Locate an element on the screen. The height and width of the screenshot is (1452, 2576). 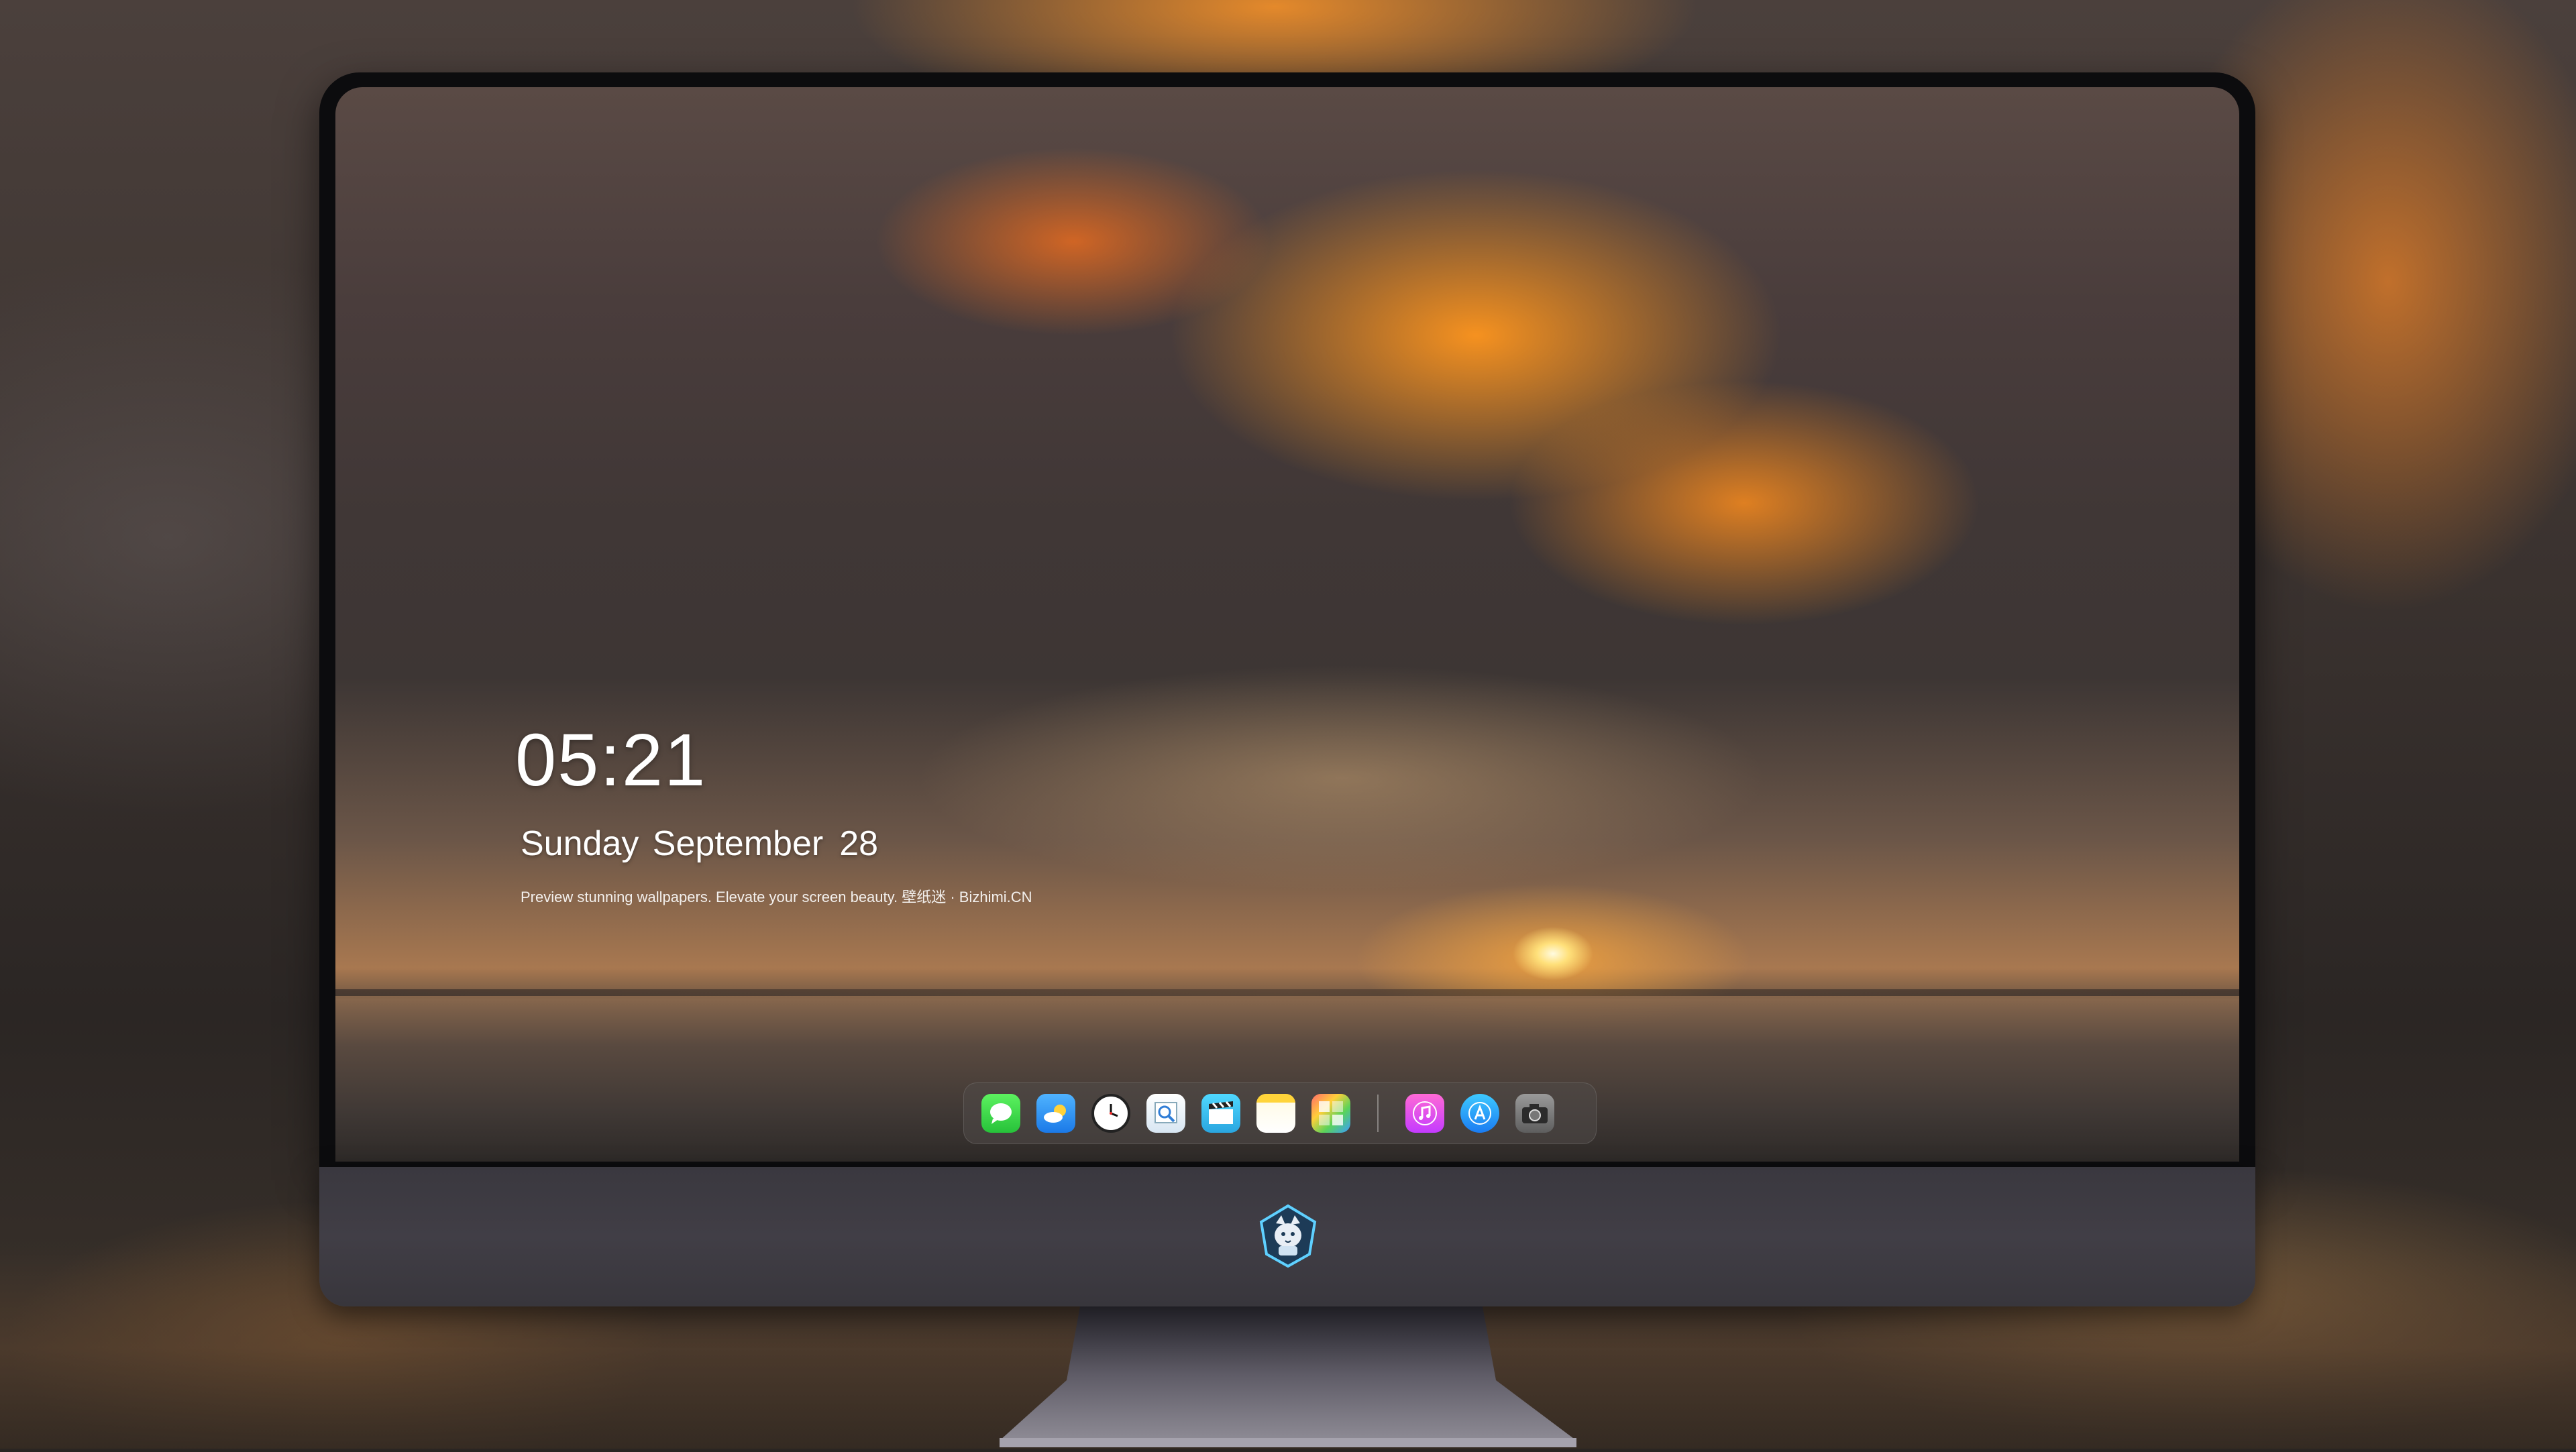
preview-icon is located at coordinates (1165, 1113).